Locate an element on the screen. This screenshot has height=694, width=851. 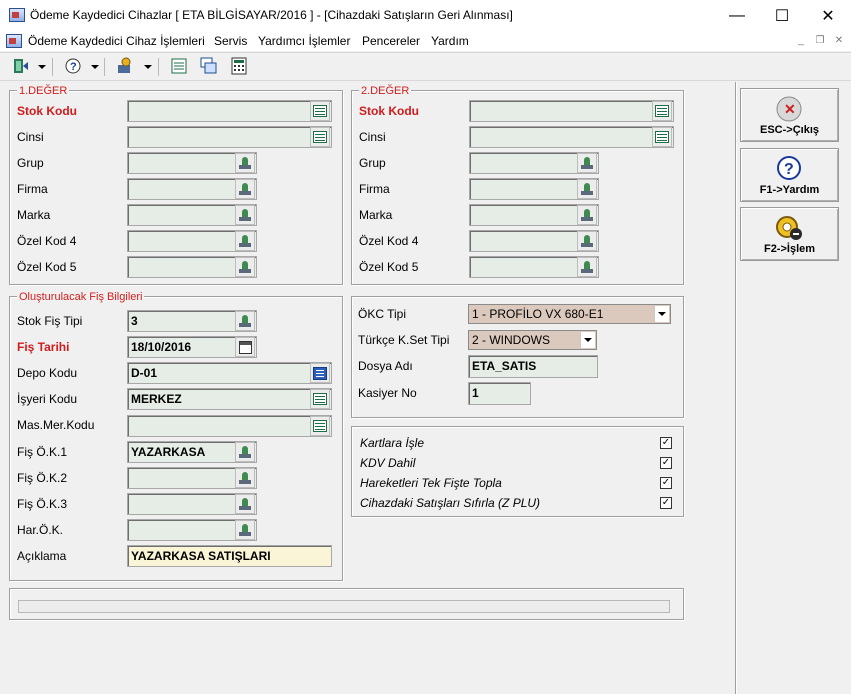
option-kartlara-isle: Kartlara İşle ✓ is located at coordinates (518, 443).